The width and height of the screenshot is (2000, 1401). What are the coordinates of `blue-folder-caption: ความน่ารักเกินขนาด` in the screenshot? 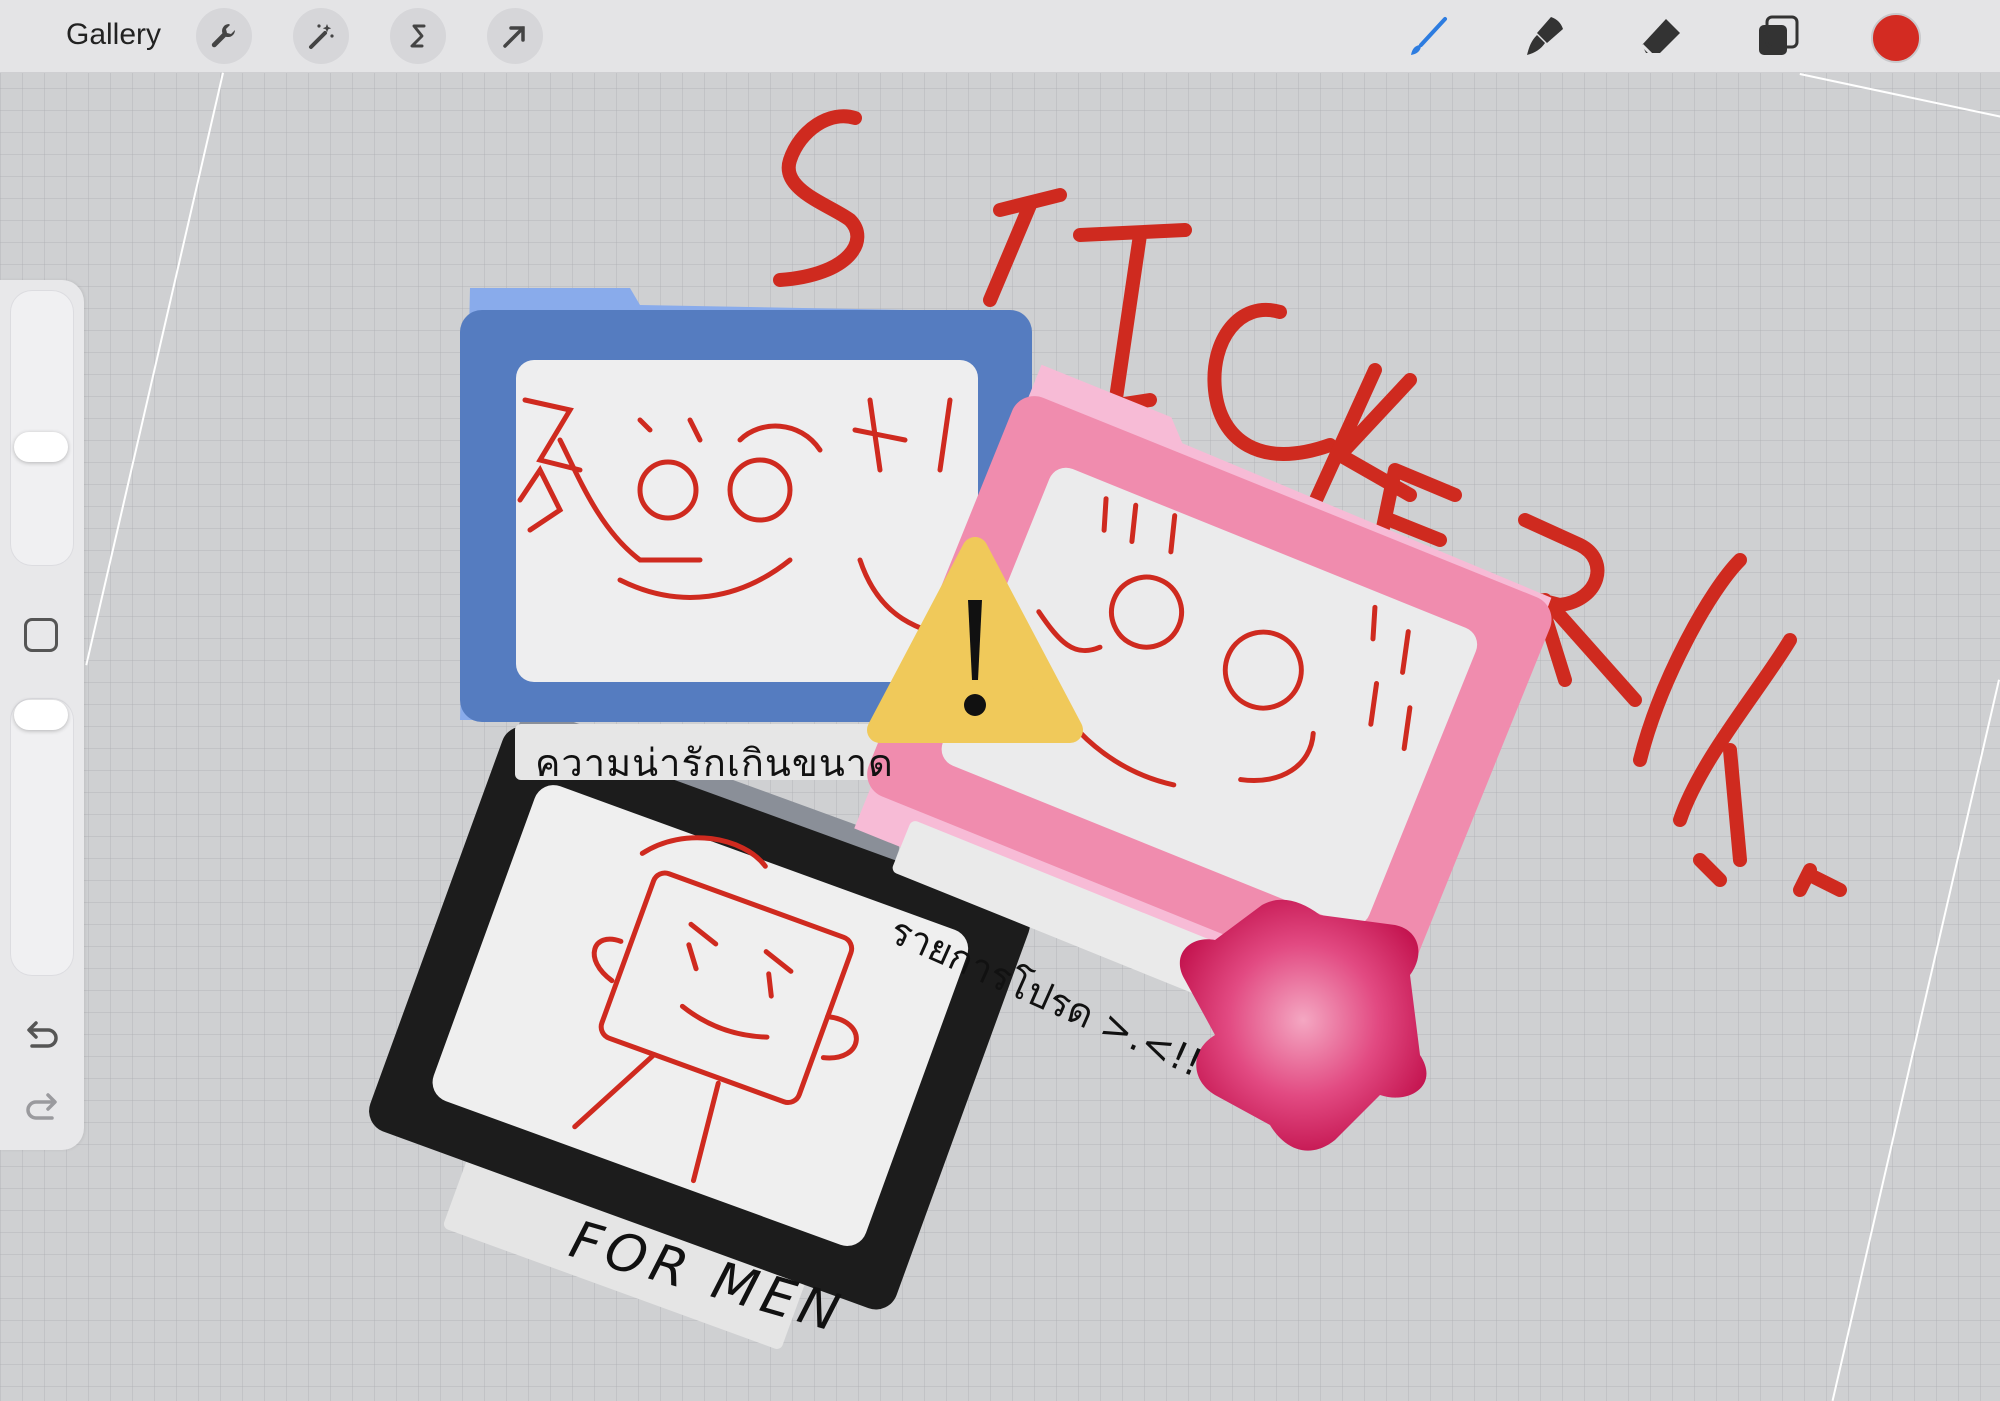 It's located at (714, 763).